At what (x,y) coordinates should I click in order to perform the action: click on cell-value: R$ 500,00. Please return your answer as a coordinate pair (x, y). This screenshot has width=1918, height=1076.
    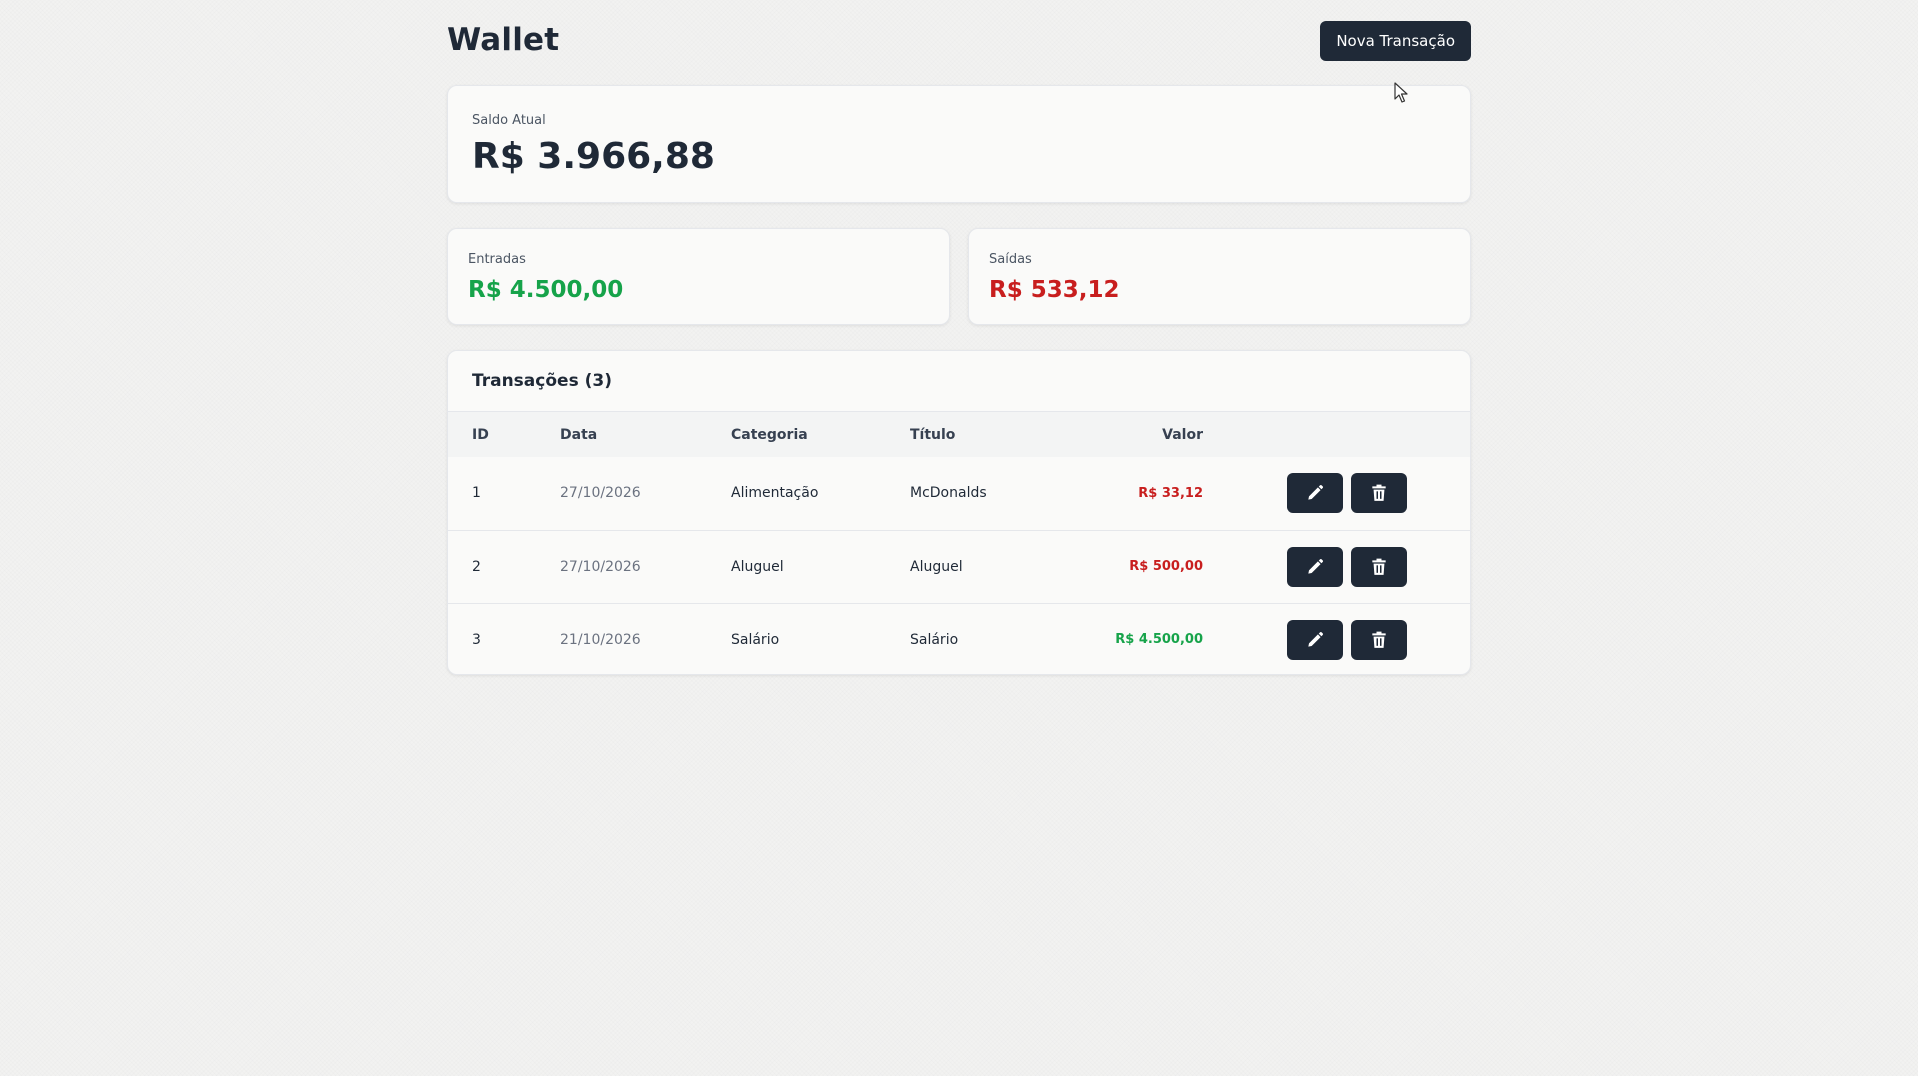
    Looking at the image, I should click on (1166, 566).